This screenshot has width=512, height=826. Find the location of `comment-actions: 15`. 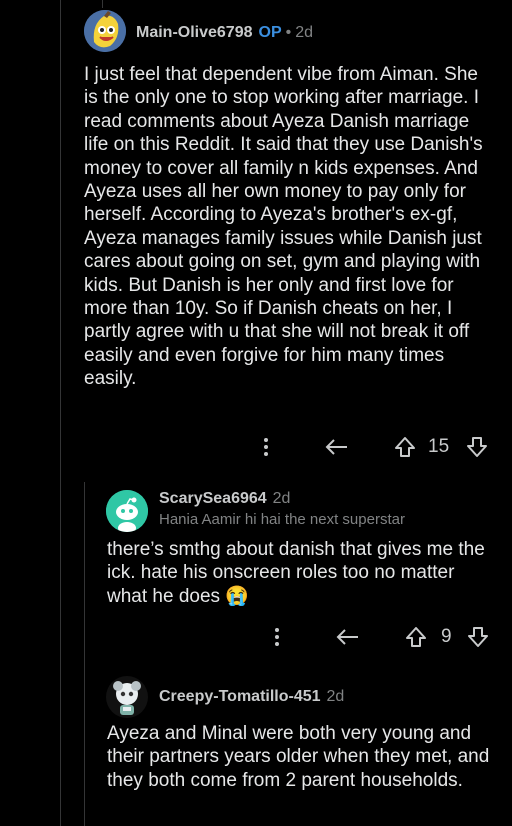

comment-actions: 15 is located at coordinates (375, 447).